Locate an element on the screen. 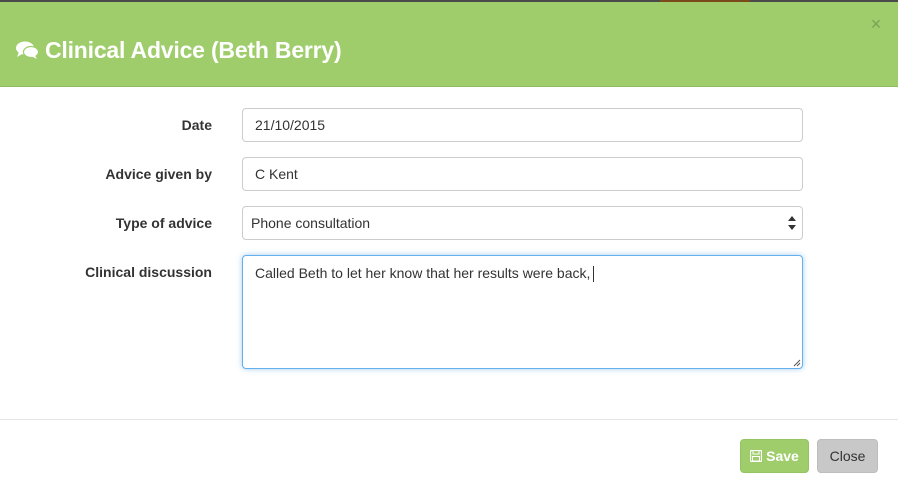  close-icon: × is located at coordinates (876, 24).